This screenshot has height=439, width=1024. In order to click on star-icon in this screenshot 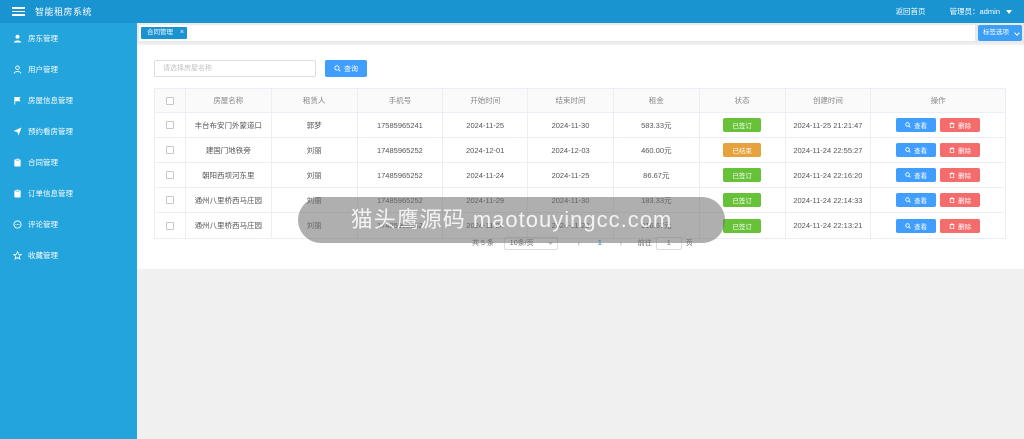, I will do `click(17, 256)`.